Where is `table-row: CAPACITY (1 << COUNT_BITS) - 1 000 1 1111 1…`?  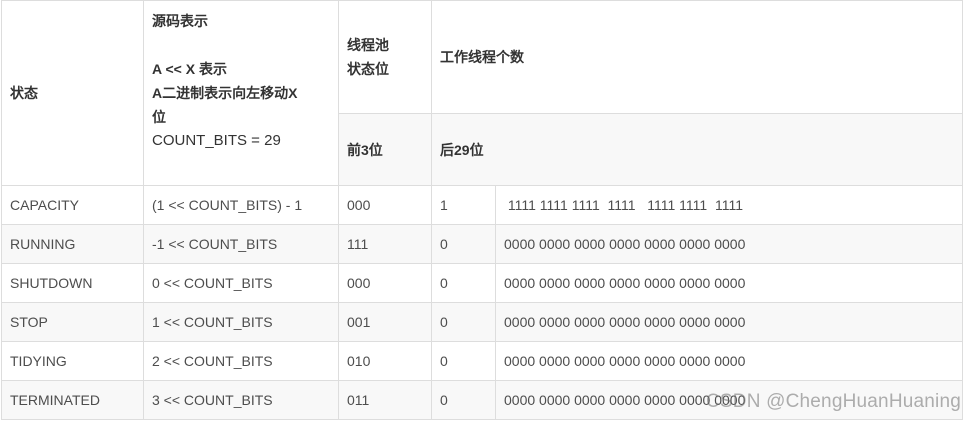
table-row: CAPACITY (1 << COUNT_BITS) - 1 000 1 1111 1… is located at coordinates (482, 205).